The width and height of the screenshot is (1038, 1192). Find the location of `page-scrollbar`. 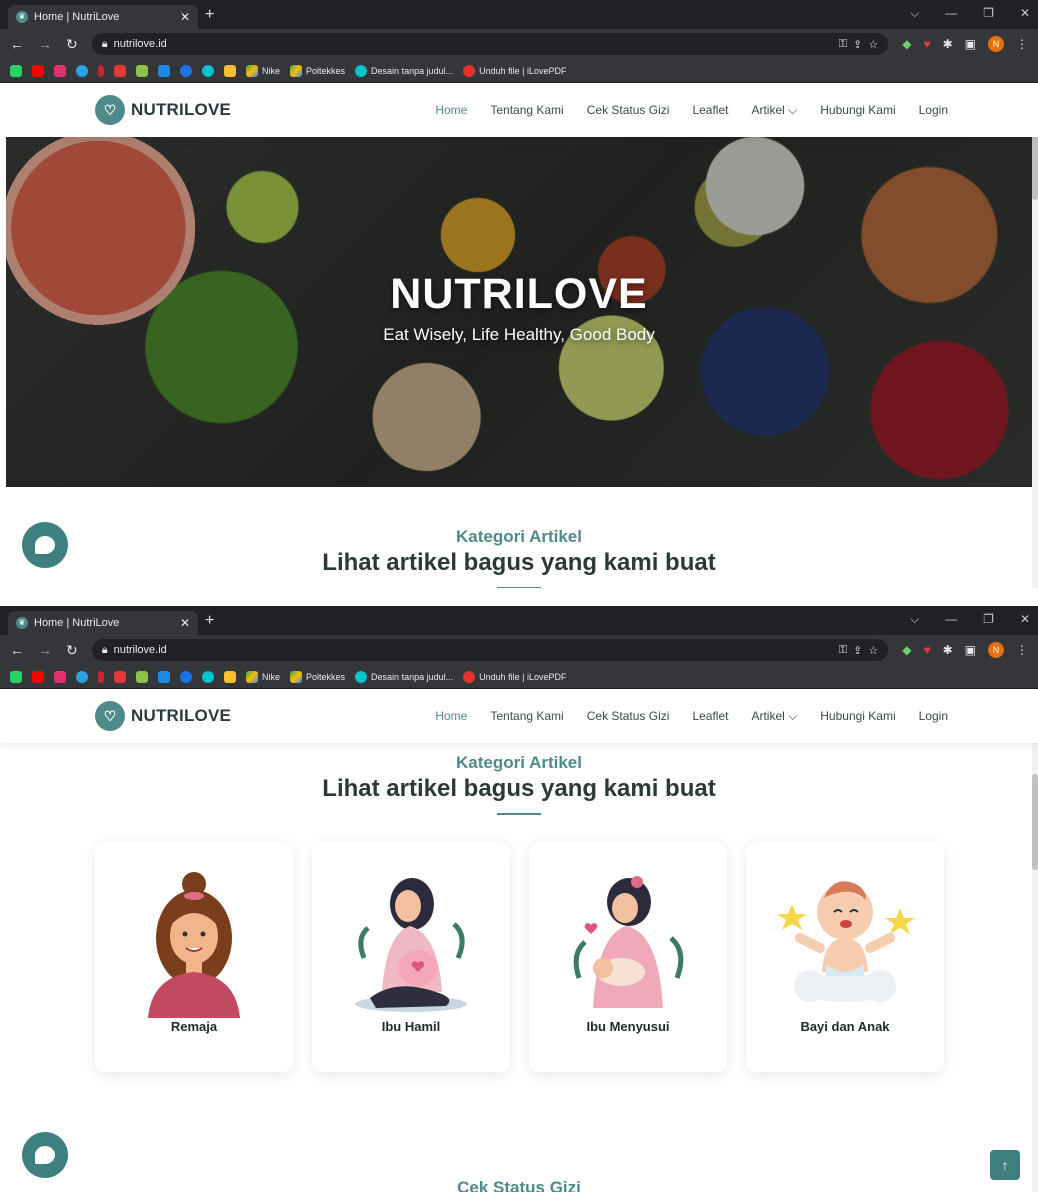

page-scrollbar is located at coordinates (1035, 940).